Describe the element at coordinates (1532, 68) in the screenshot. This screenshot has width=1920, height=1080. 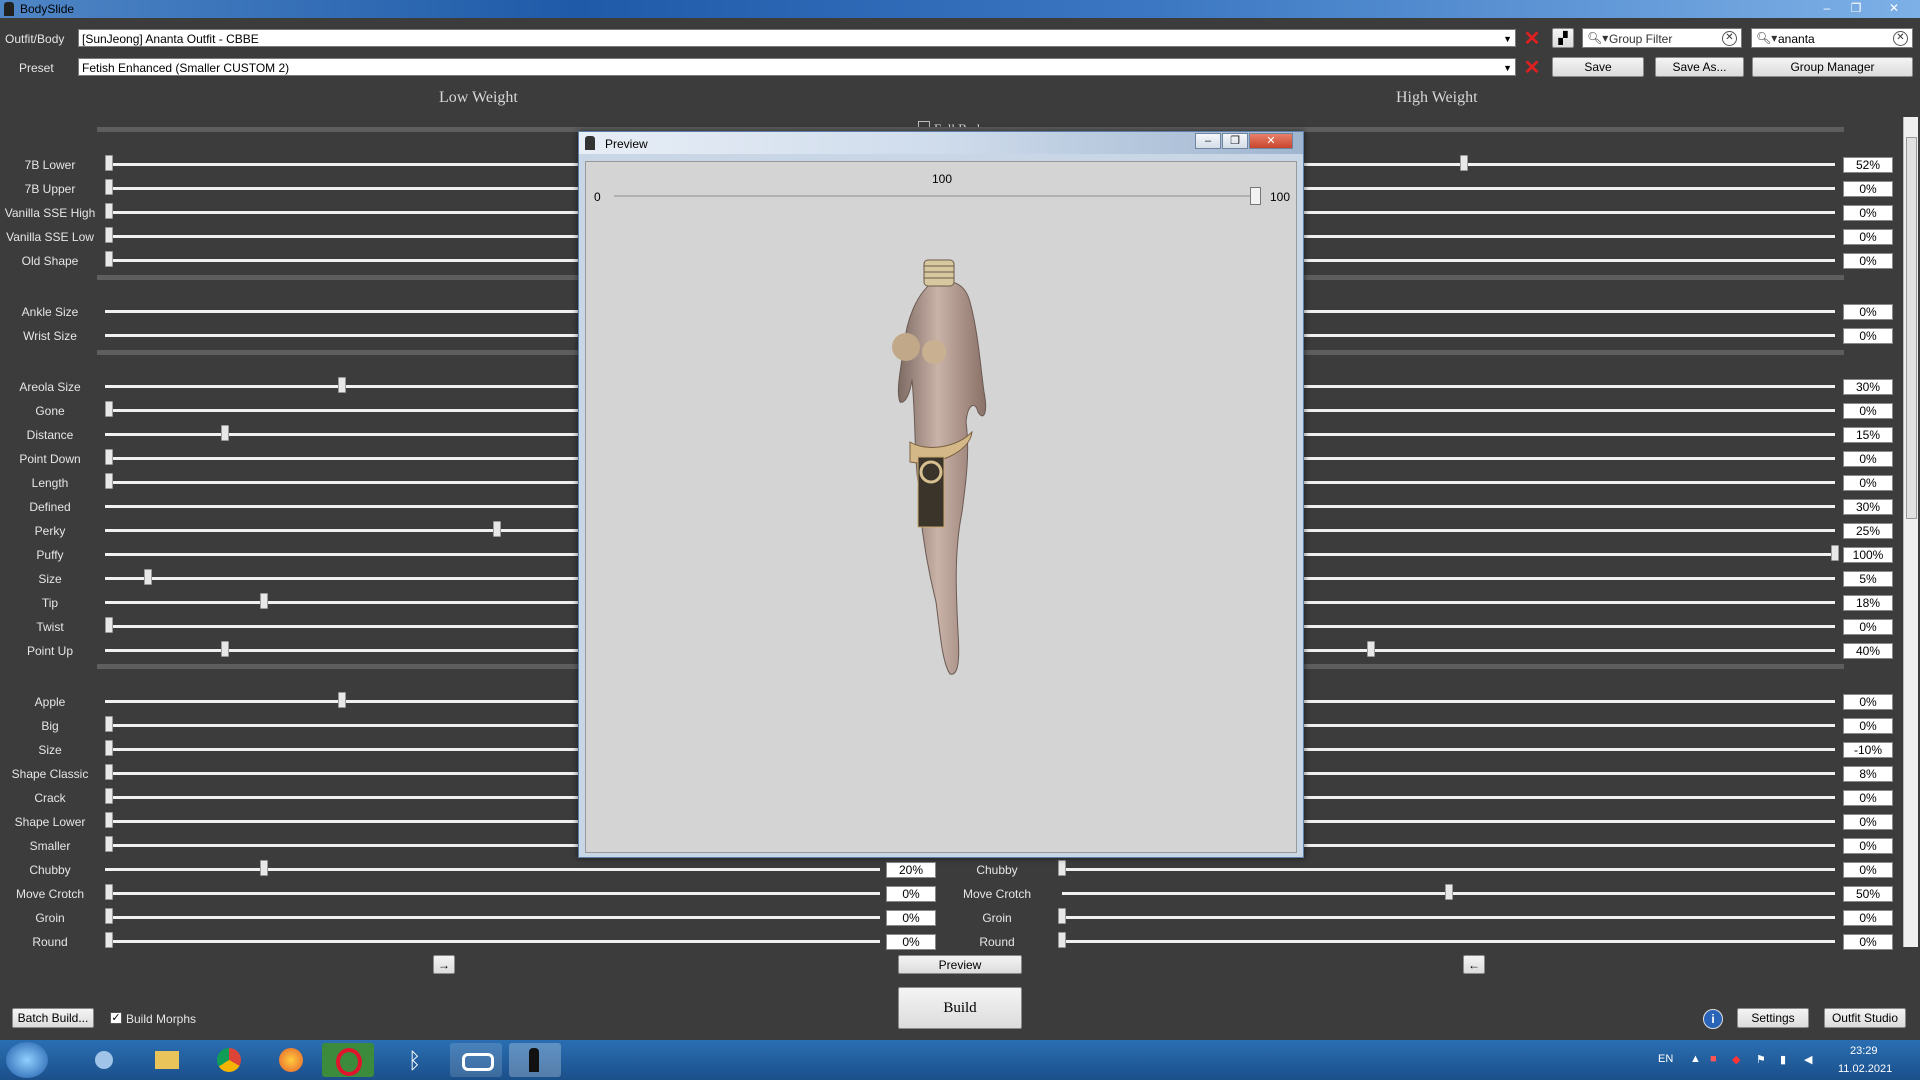
I see `clear-preset-icon: ✕` at that location.